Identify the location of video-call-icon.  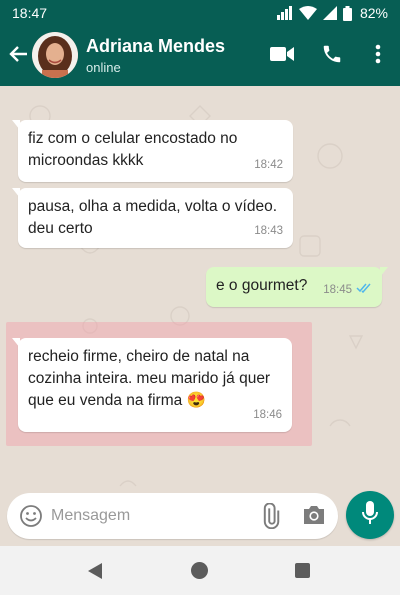
(282, 56).